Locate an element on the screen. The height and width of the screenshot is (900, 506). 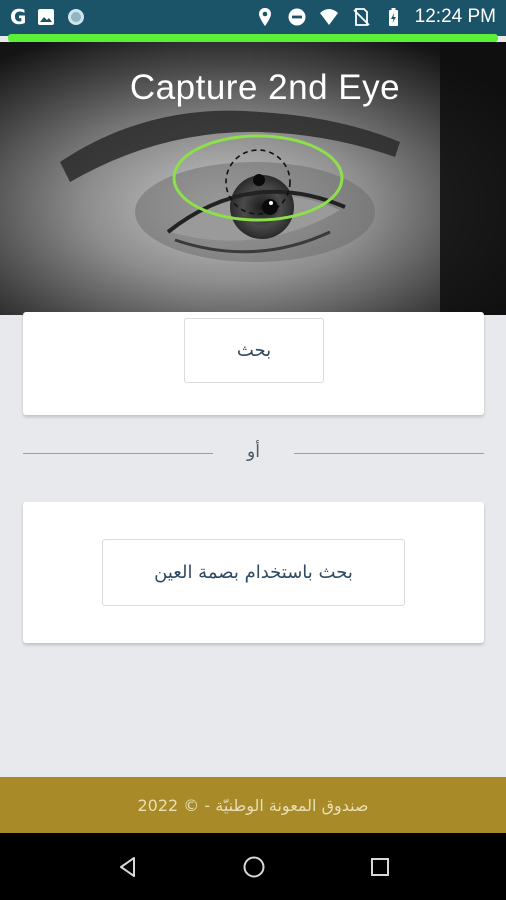
navigation-bar is located at coordinates (253, 866).